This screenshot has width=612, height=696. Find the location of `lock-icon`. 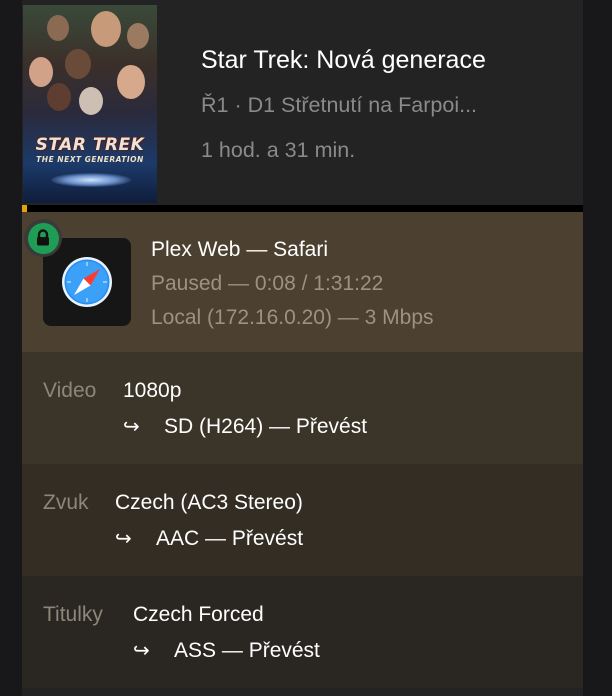

lock-icon is located at coordinates (43, 238).